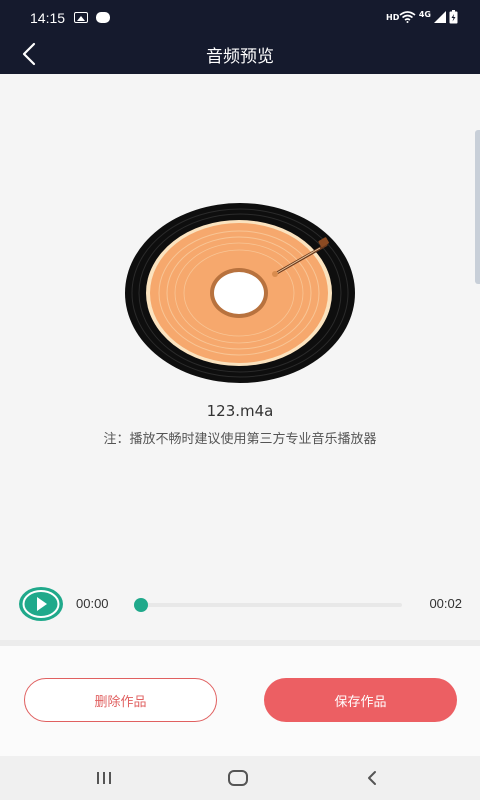  I want to click on play-button, so click(41, 604).